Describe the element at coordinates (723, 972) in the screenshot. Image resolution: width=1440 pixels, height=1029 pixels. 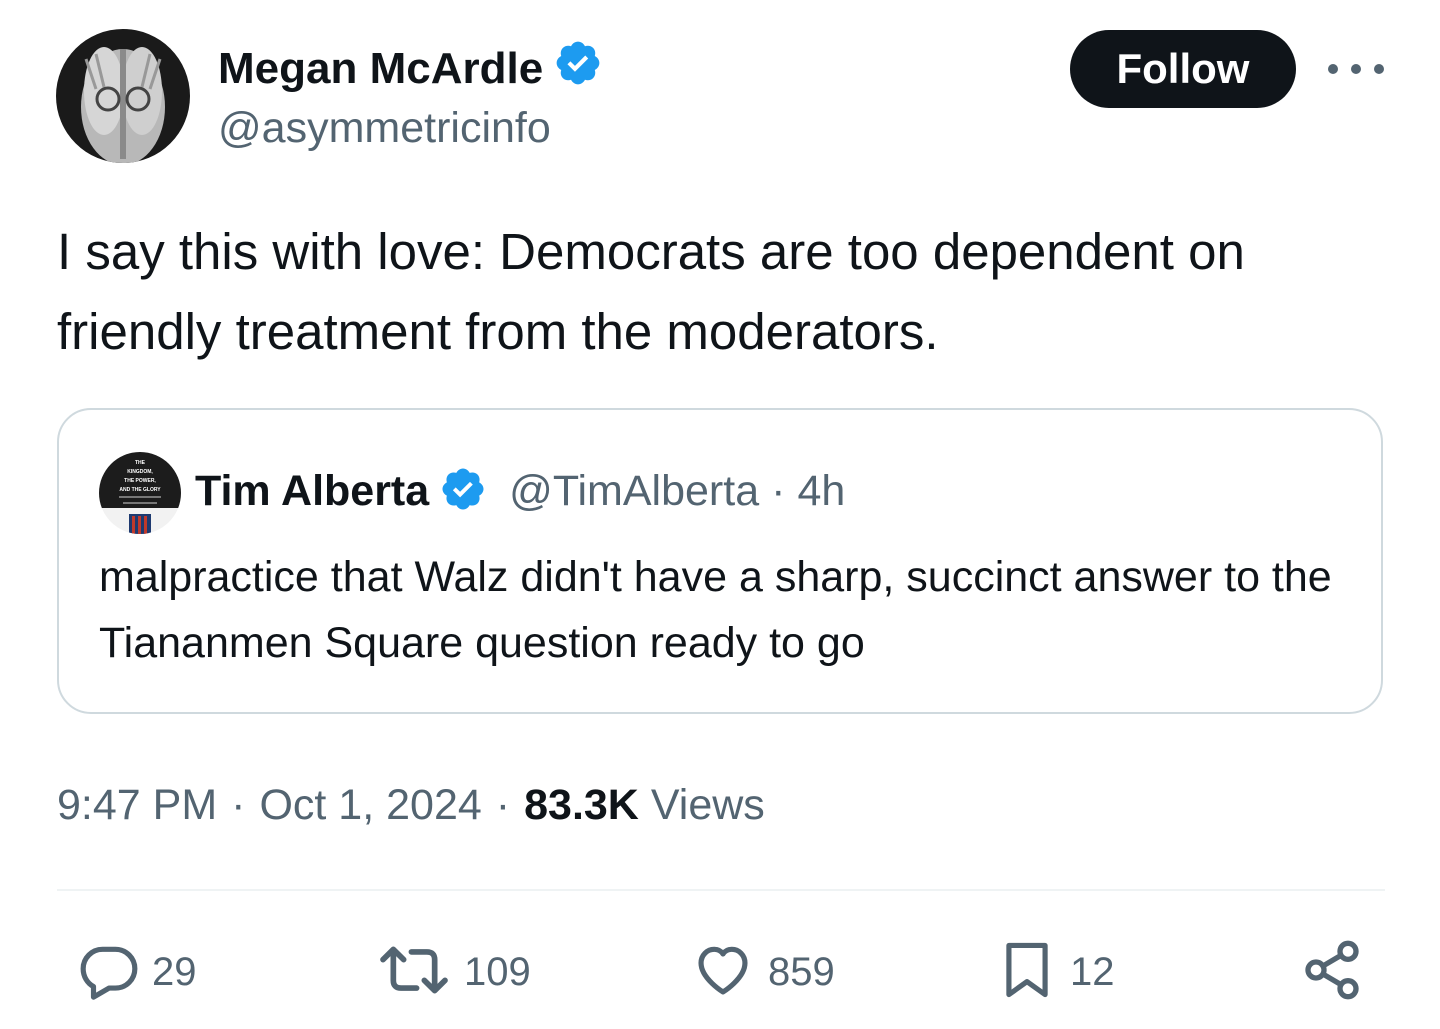
I see `like-icon` at that location.